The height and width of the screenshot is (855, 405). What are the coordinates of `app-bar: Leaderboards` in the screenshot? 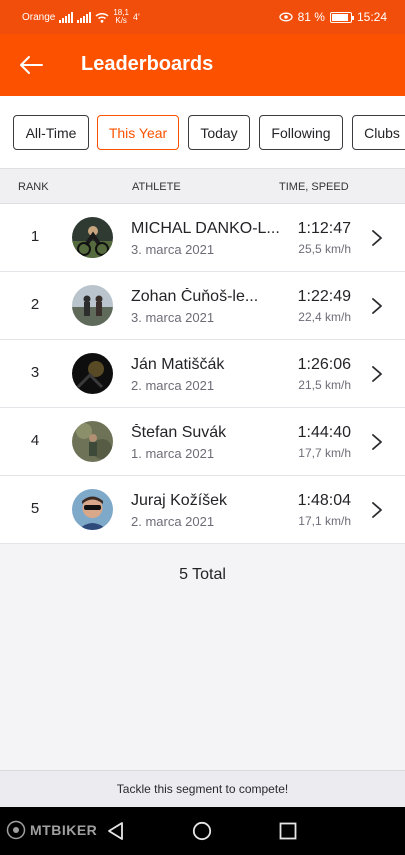 It's located at (202, 65).